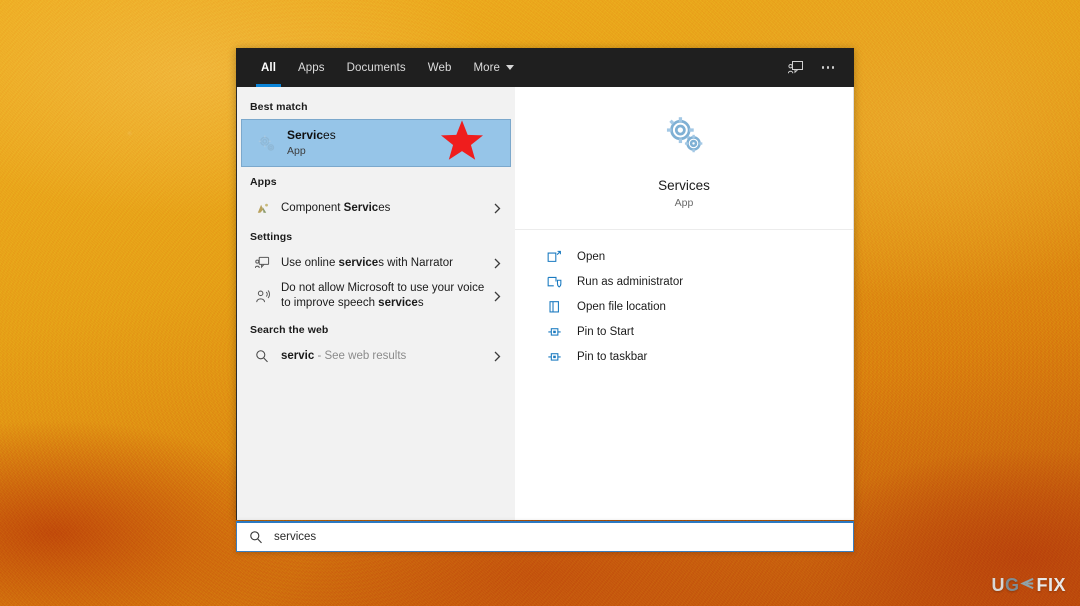 This screenshot has width=1080, height=606. Describe the element at coordinates (684, 185) in the screenshot. I see `app-preview-title: Services` at that location.